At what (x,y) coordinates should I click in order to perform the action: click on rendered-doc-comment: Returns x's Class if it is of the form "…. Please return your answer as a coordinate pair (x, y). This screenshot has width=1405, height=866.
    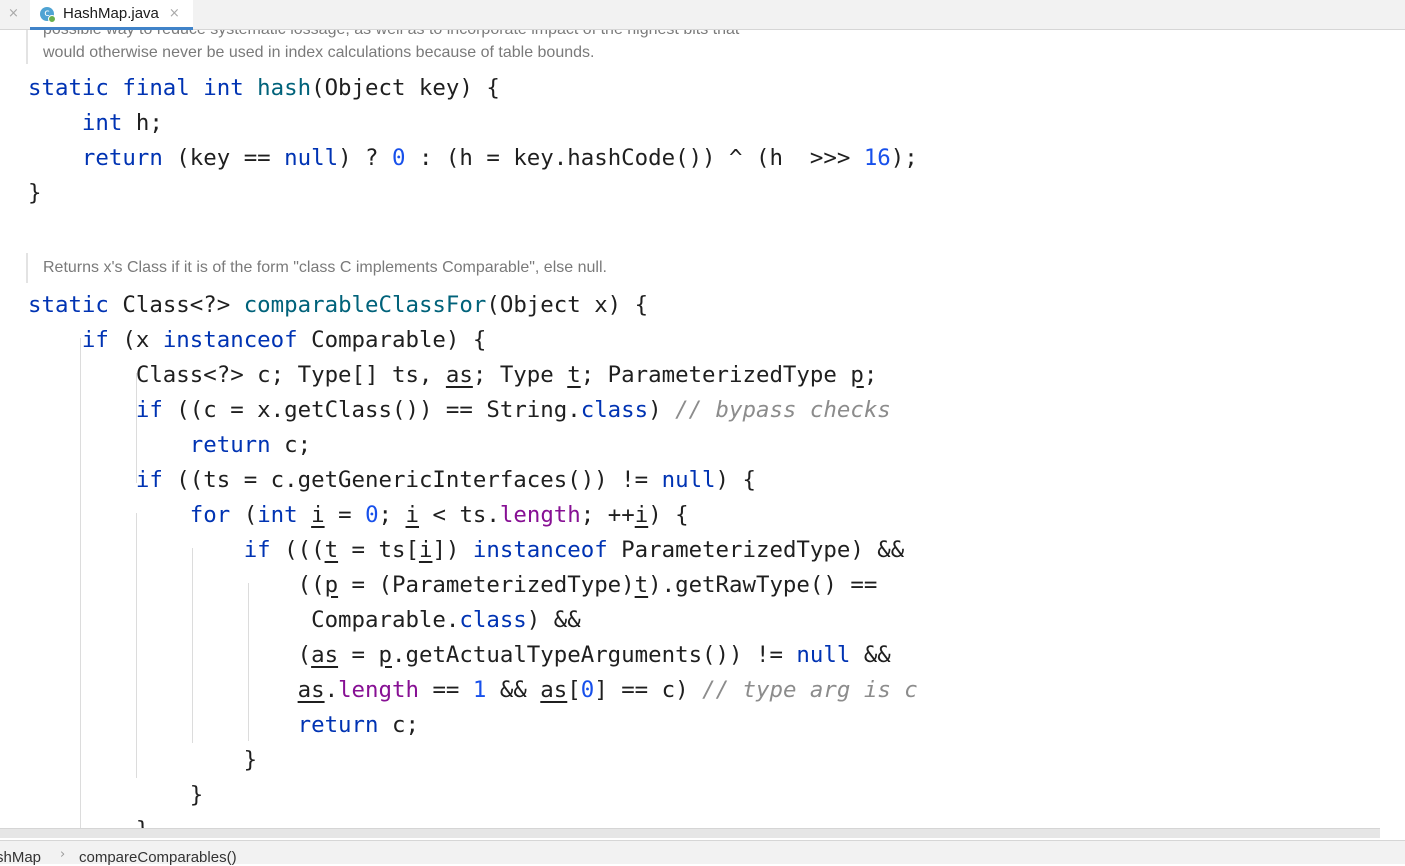
    Looking at the image, I should click on (484, 268).